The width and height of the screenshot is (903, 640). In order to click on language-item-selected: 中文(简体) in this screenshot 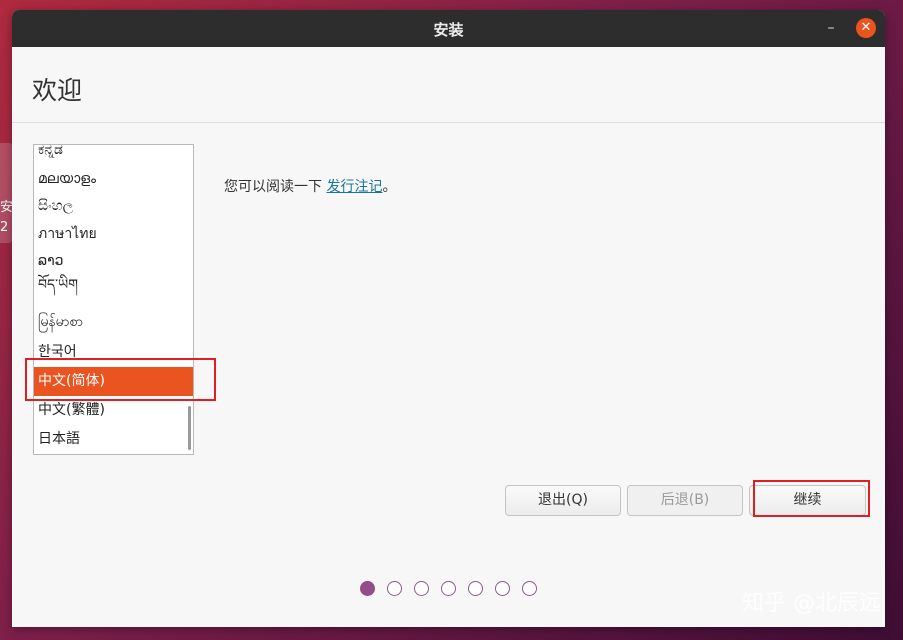, I will do `click(113, 381)`.